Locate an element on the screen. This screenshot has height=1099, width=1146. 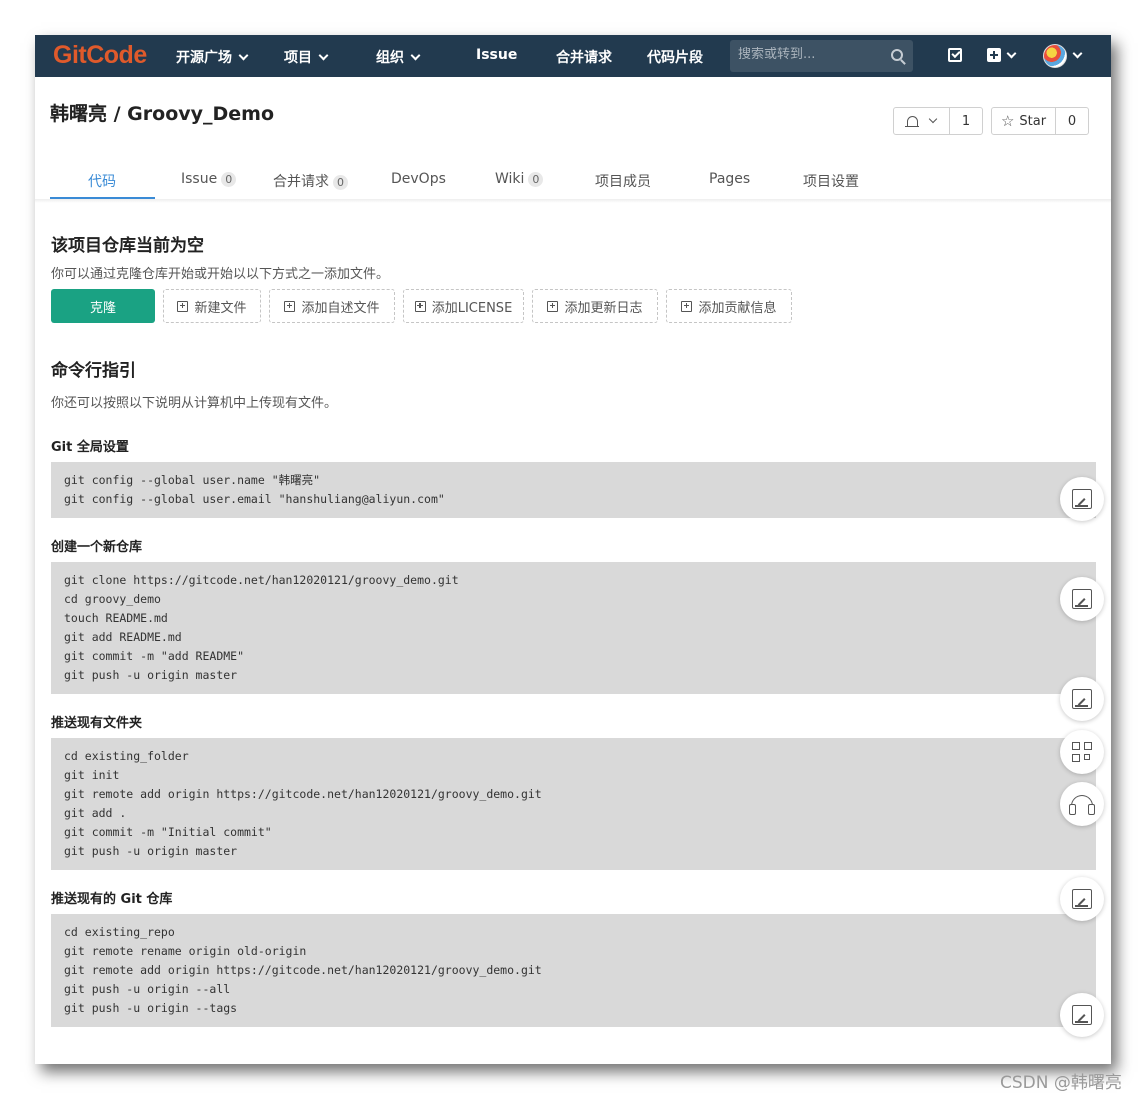
clone-button: 克隆 is located at coordinates (103, 306).